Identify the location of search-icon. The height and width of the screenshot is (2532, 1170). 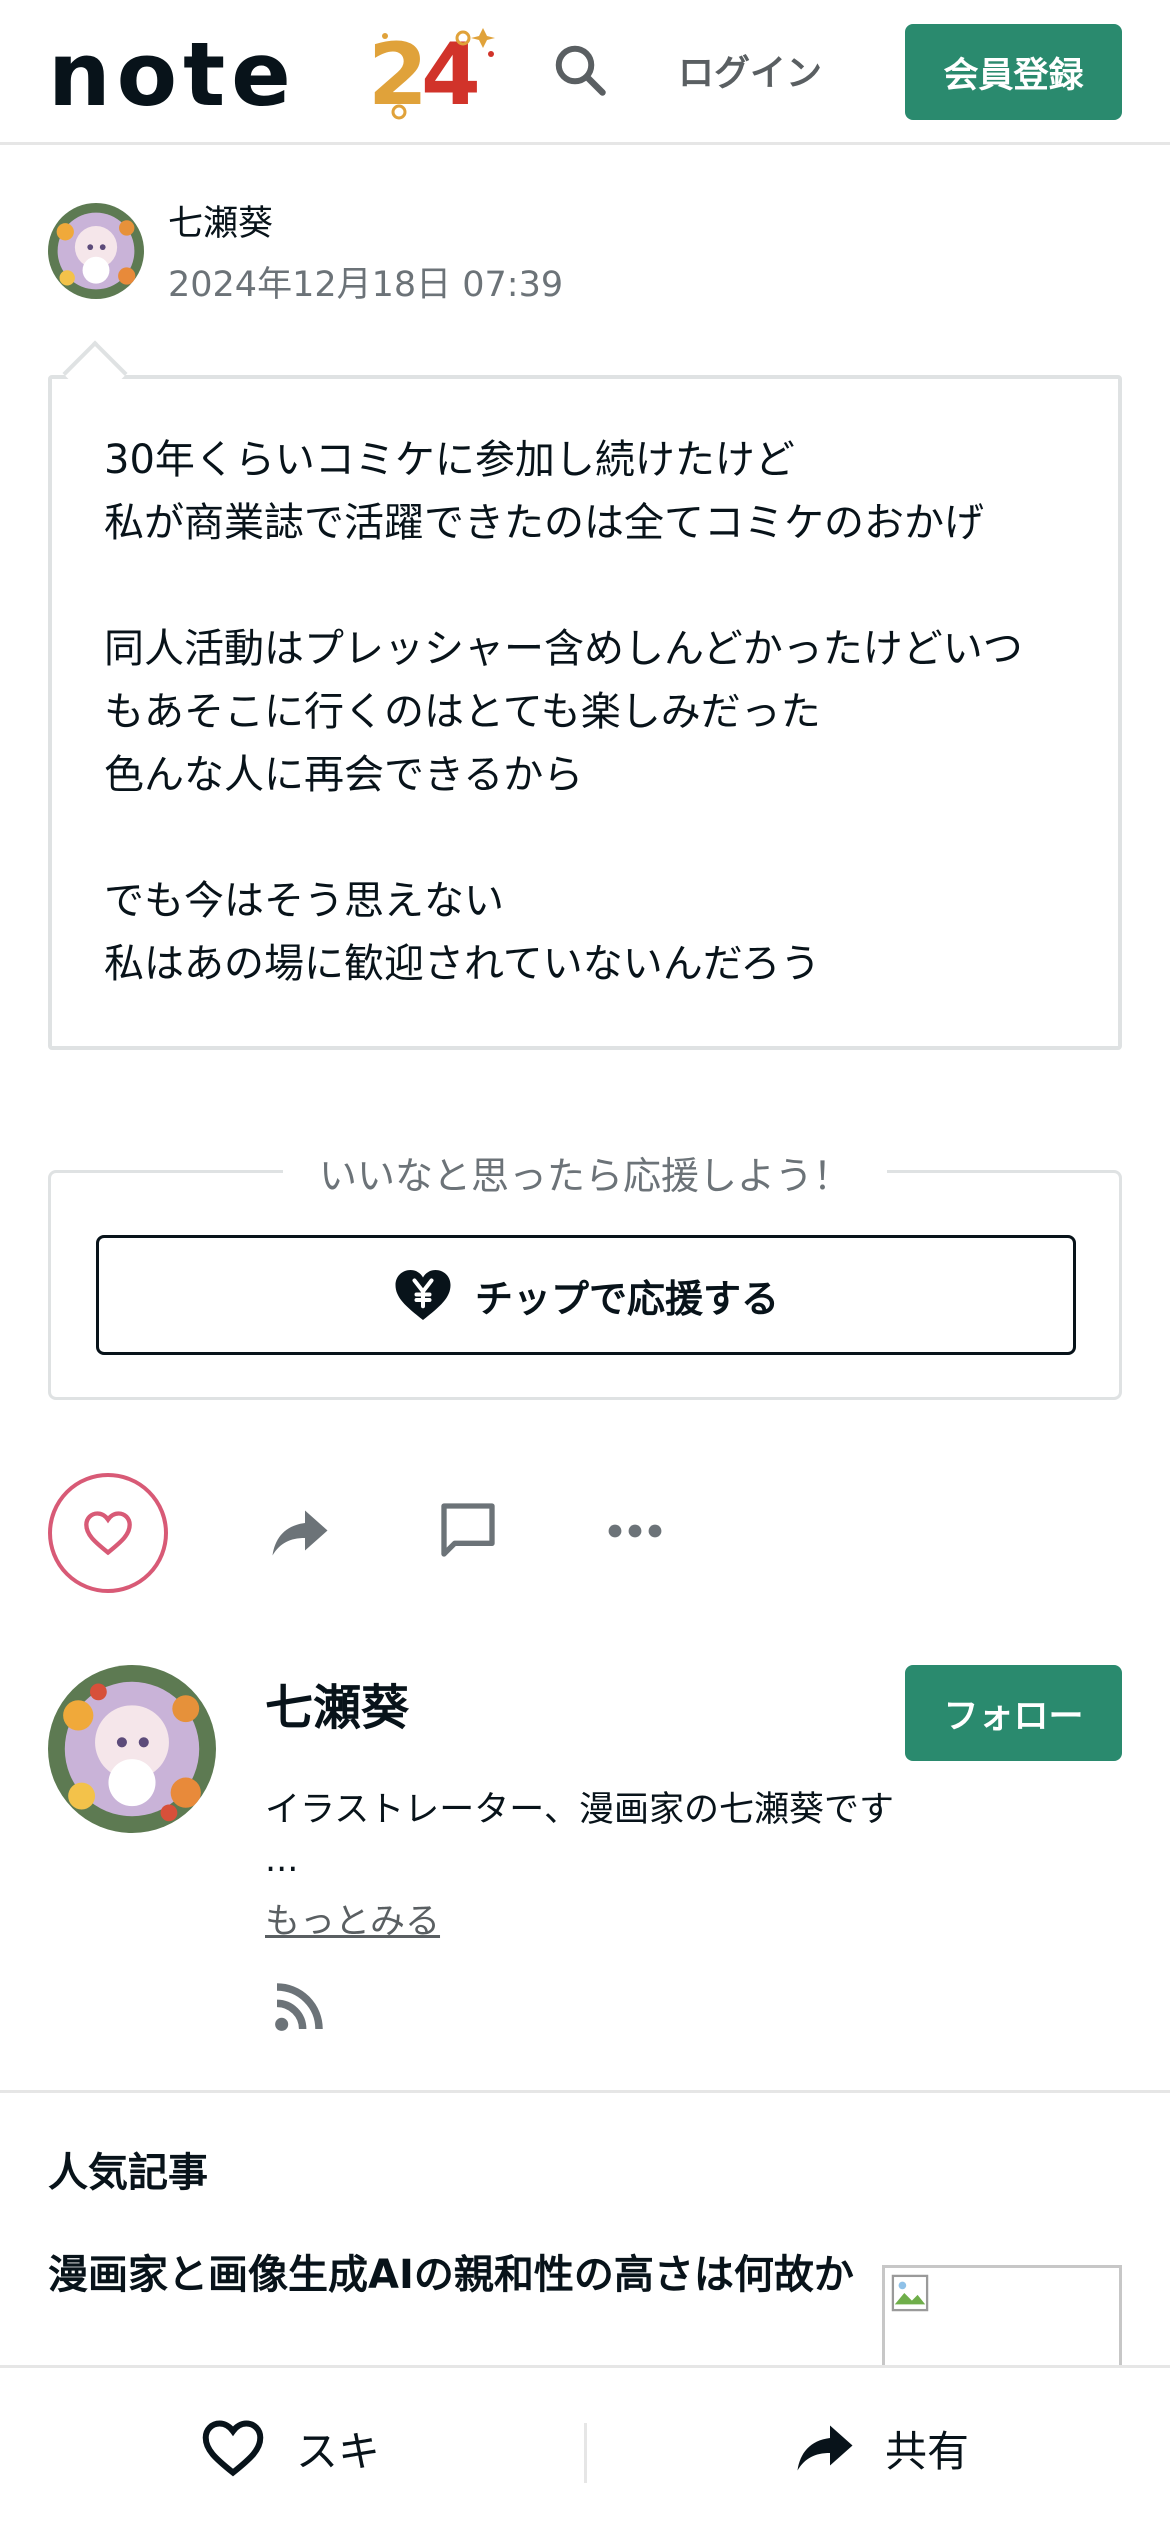
(580, 70).